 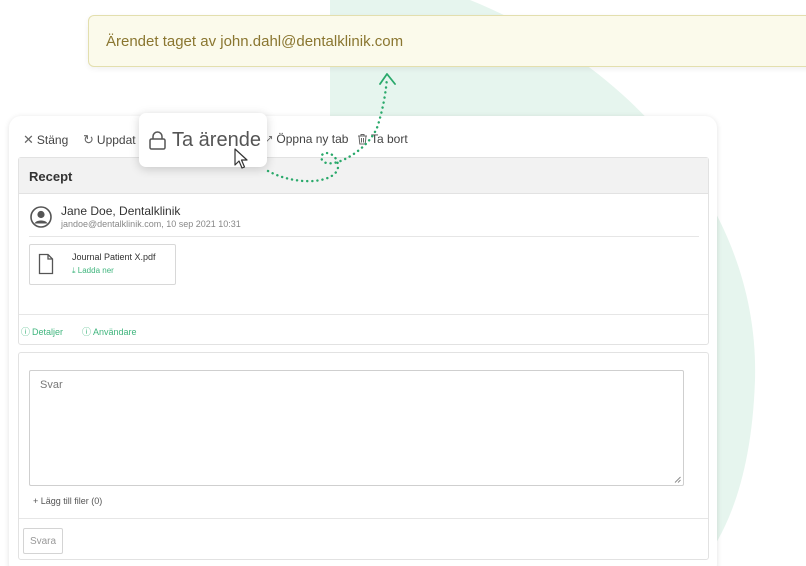 I want to click on attachment: Journal Patient X.pdf ⤓ Ladda ner, so click(x=102, y=264).